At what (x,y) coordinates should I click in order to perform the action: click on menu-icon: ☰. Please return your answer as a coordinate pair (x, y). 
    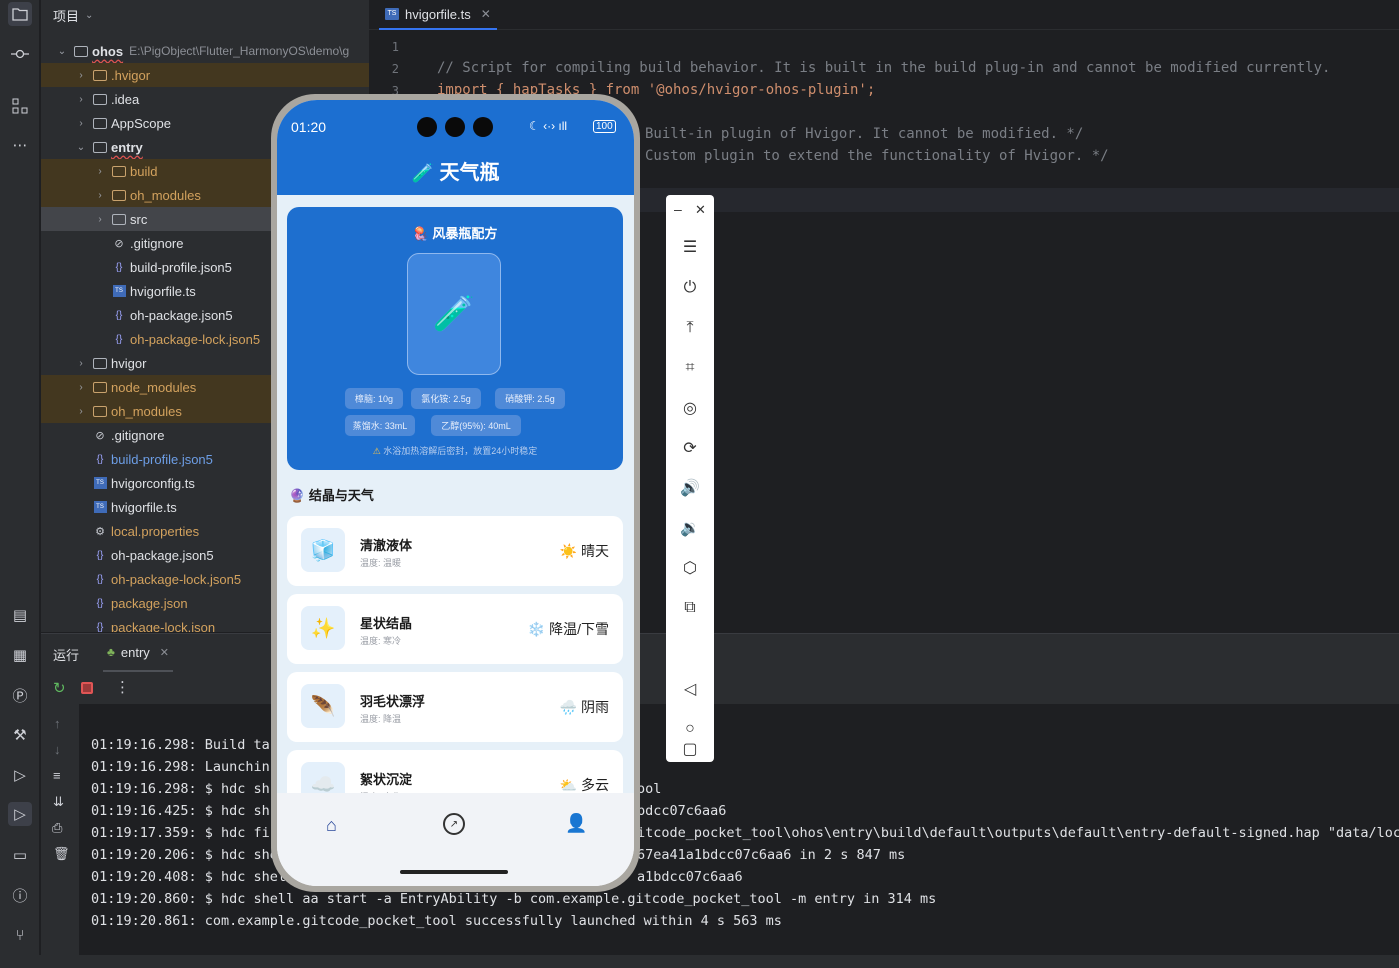
    Looking at the image, I should click on (690, 247).